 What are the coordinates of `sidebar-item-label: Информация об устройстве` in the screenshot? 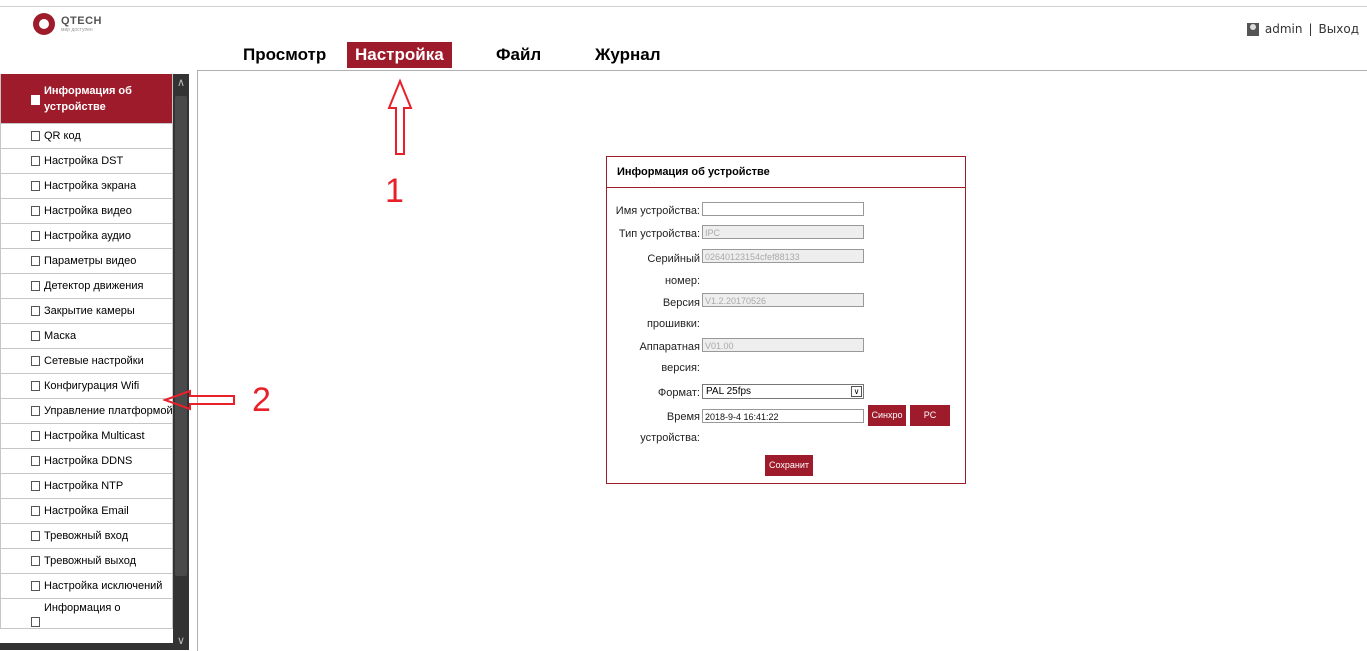 It's located at (88, 98).